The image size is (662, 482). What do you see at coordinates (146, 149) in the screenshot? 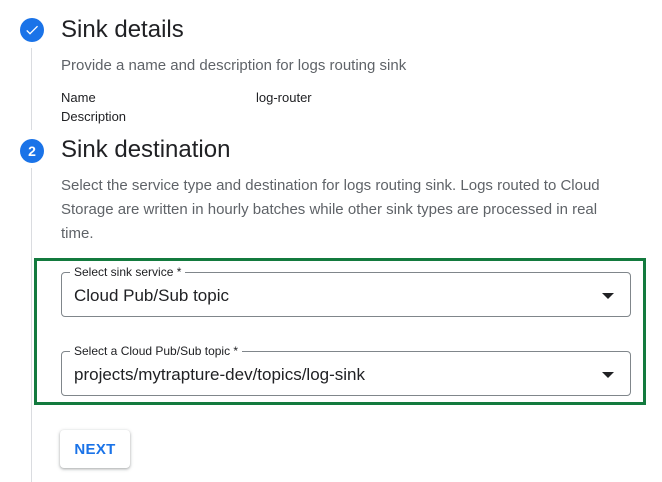
I see `step-2-title: Sink destination` at bounding box center [146, 149].